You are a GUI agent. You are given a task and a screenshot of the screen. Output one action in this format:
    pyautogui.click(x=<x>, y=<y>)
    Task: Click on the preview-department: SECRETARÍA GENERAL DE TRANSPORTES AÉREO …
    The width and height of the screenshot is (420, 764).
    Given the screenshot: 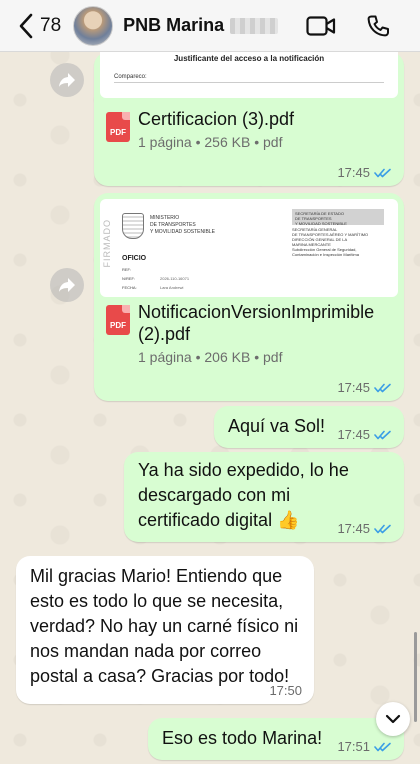 What is the action you would take?
    pyautogui.click(x=330, y=242)
    